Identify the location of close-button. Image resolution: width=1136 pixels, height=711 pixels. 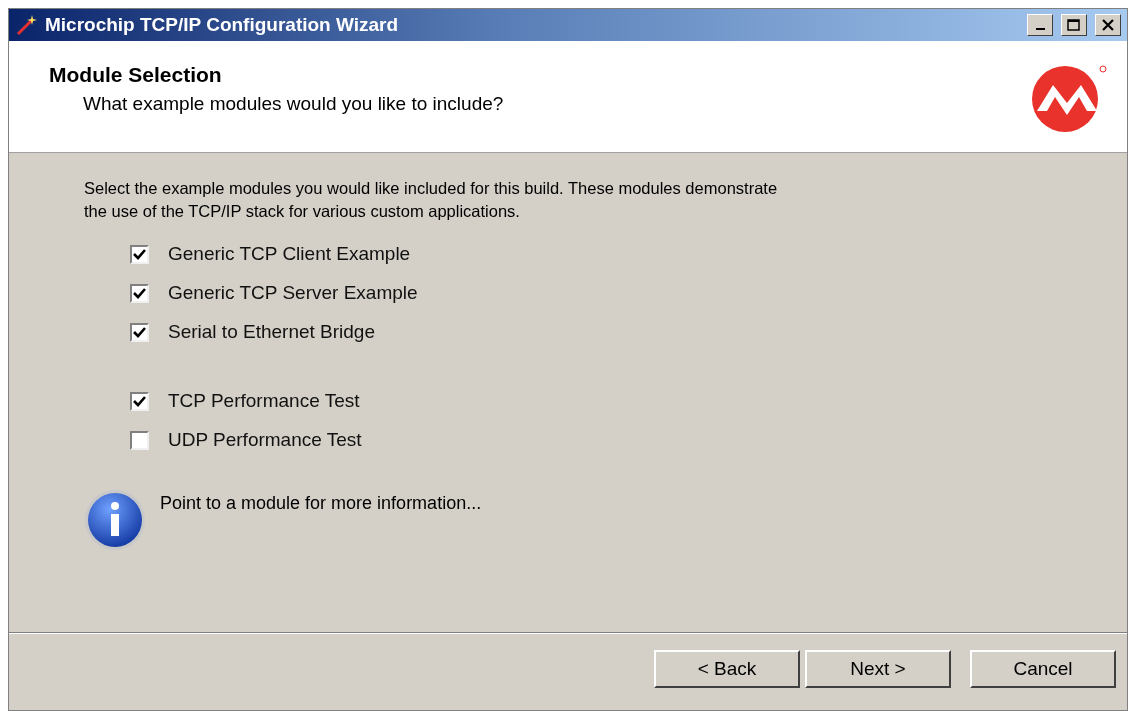
(1108, 25).